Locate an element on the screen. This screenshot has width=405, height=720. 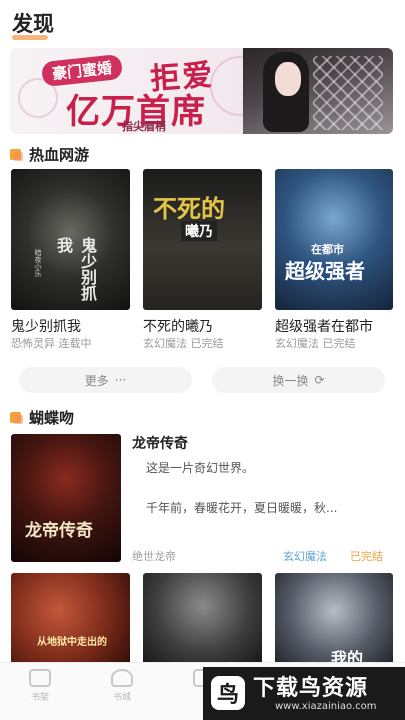
book-title: 不死的曦乃 is located at coordinates (178, 326).